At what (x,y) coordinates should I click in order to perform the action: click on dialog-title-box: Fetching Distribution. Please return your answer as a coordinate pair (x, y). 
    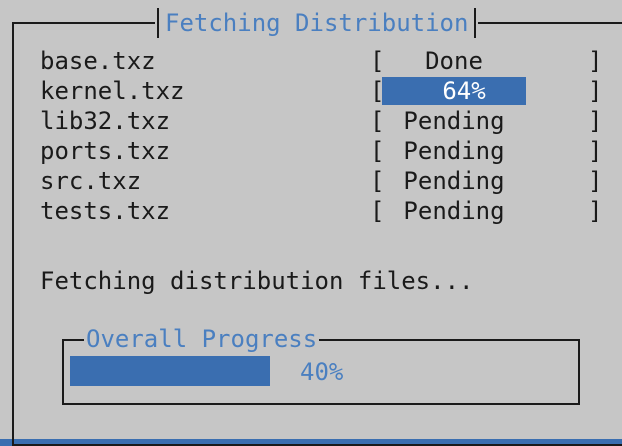
    Looking at the image, I should click on (317, 23).